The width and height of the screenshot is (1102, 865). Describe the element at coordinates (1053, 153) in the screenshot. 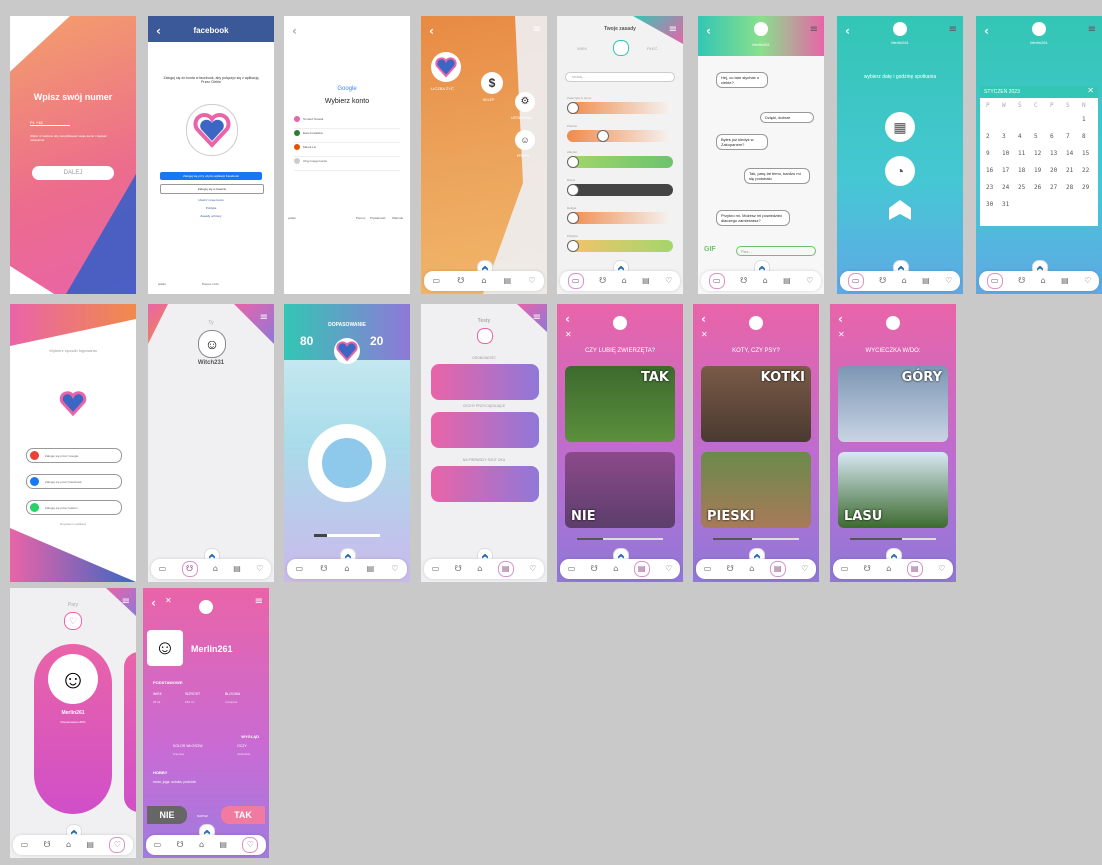

I see `calendar-day: 13` at that location.